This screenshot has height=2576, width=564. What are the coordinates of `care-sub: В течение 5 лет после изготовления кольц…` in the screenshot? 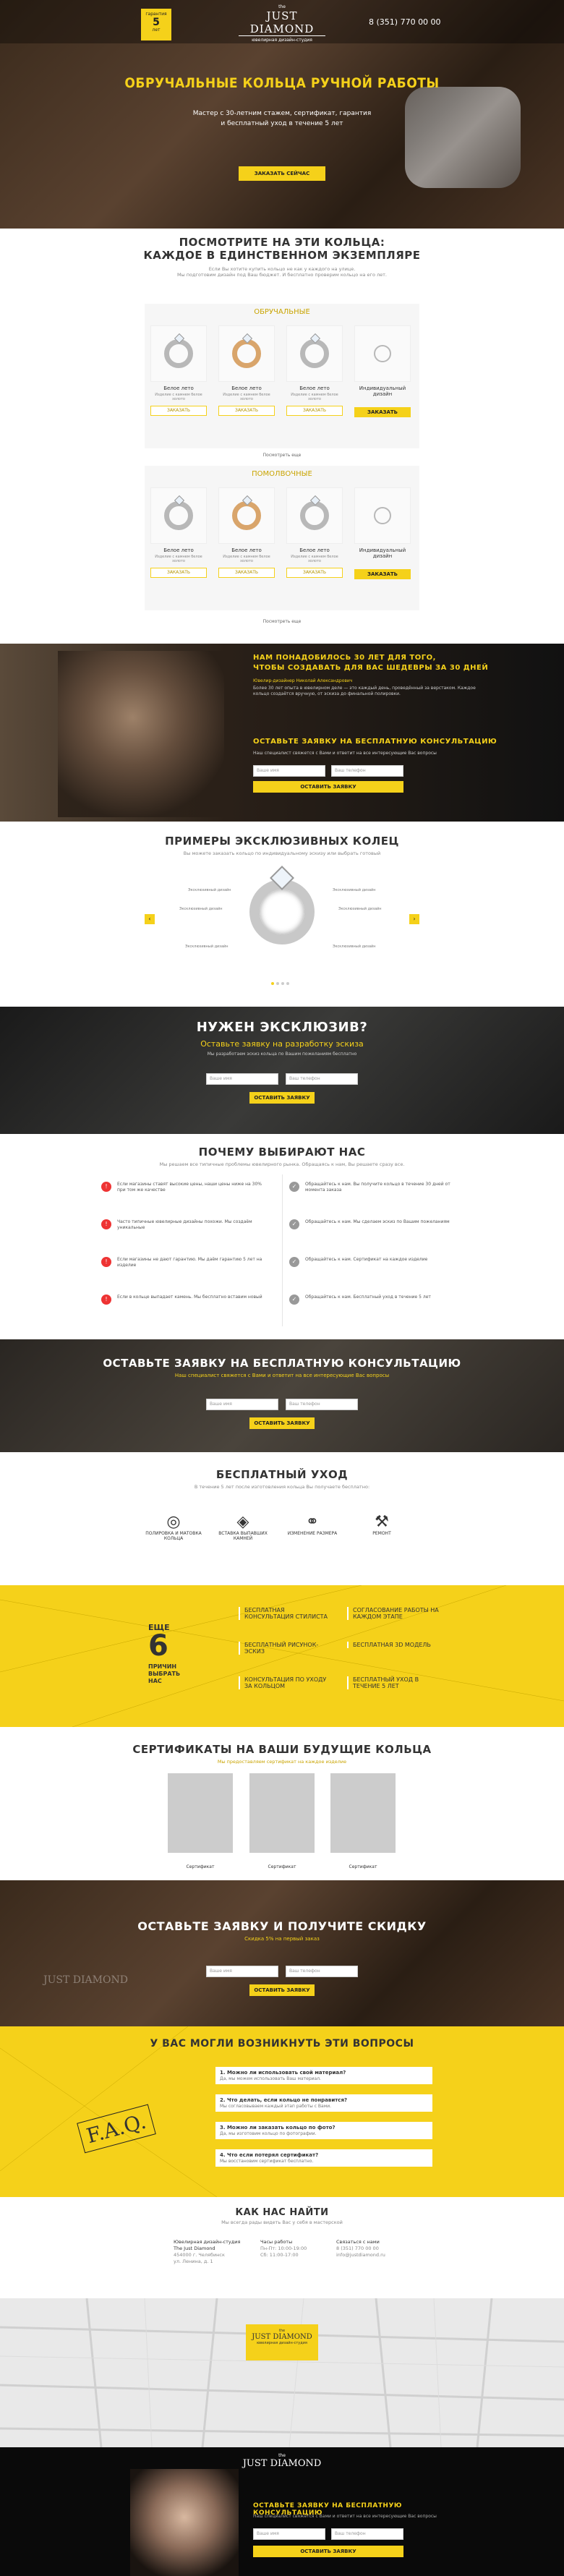 It's located at (282, 1487).